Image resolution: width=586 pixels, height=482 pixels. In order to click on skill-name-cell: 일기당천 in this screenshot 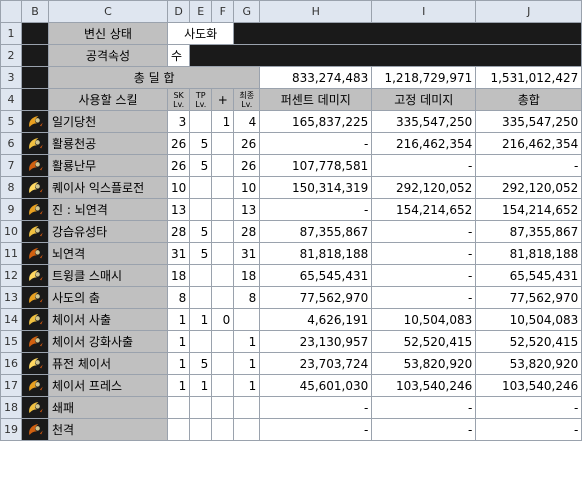, I will do `click(108, 121)`.